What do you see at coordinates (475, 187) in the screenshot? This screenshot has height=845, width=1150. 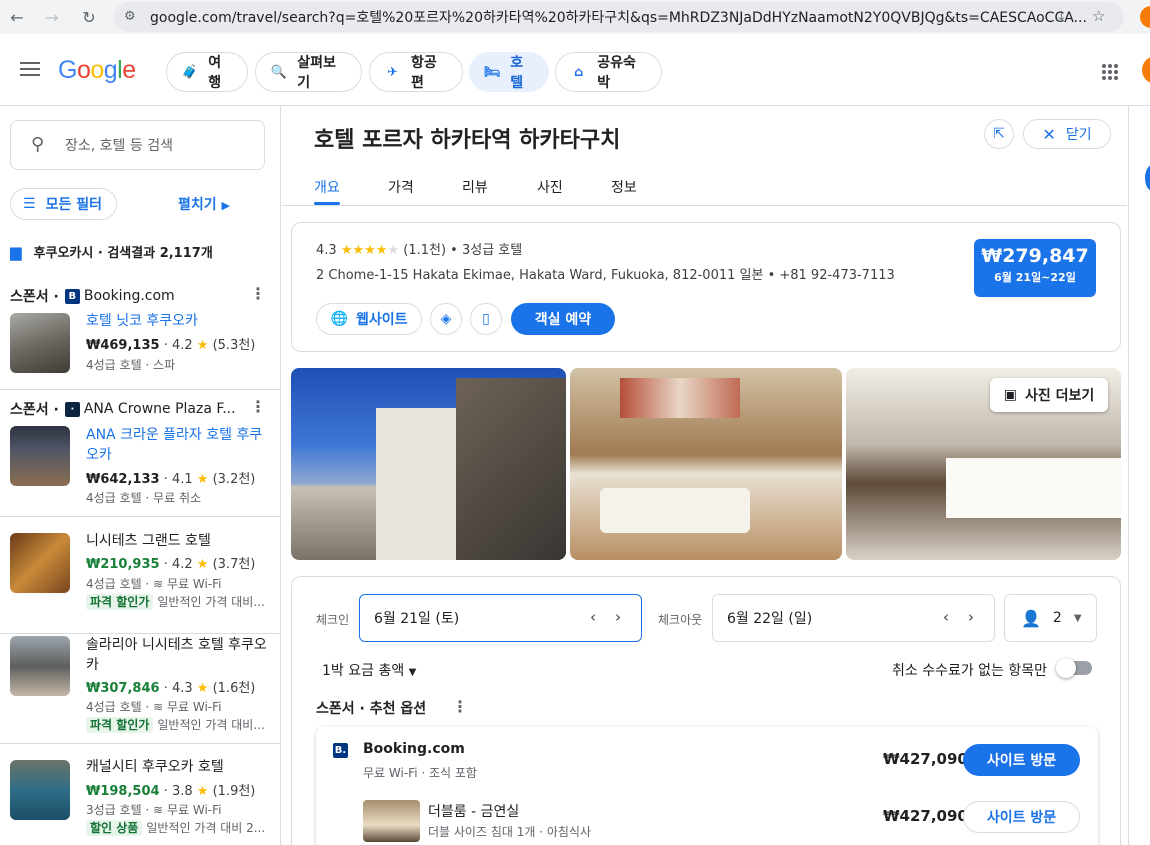 I see `tab-reviews: 리뷰` at bounding box center [475, 187].